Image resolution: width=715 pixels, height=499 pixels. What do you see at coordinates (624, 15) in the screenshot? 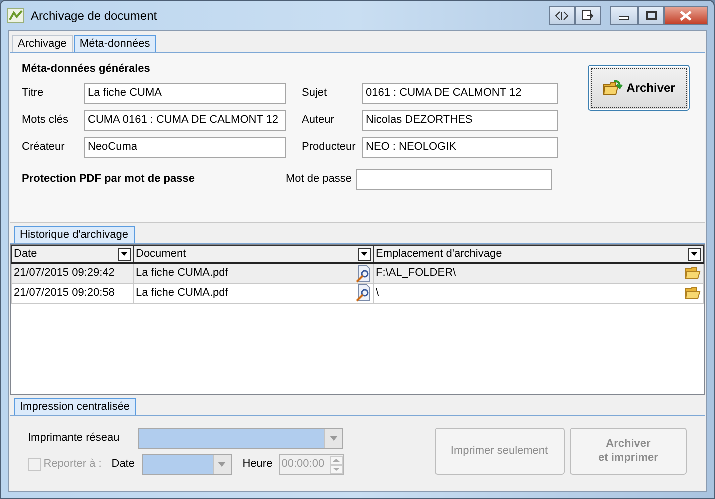
I see `minimize-icon` at bounding box center [624, 15].